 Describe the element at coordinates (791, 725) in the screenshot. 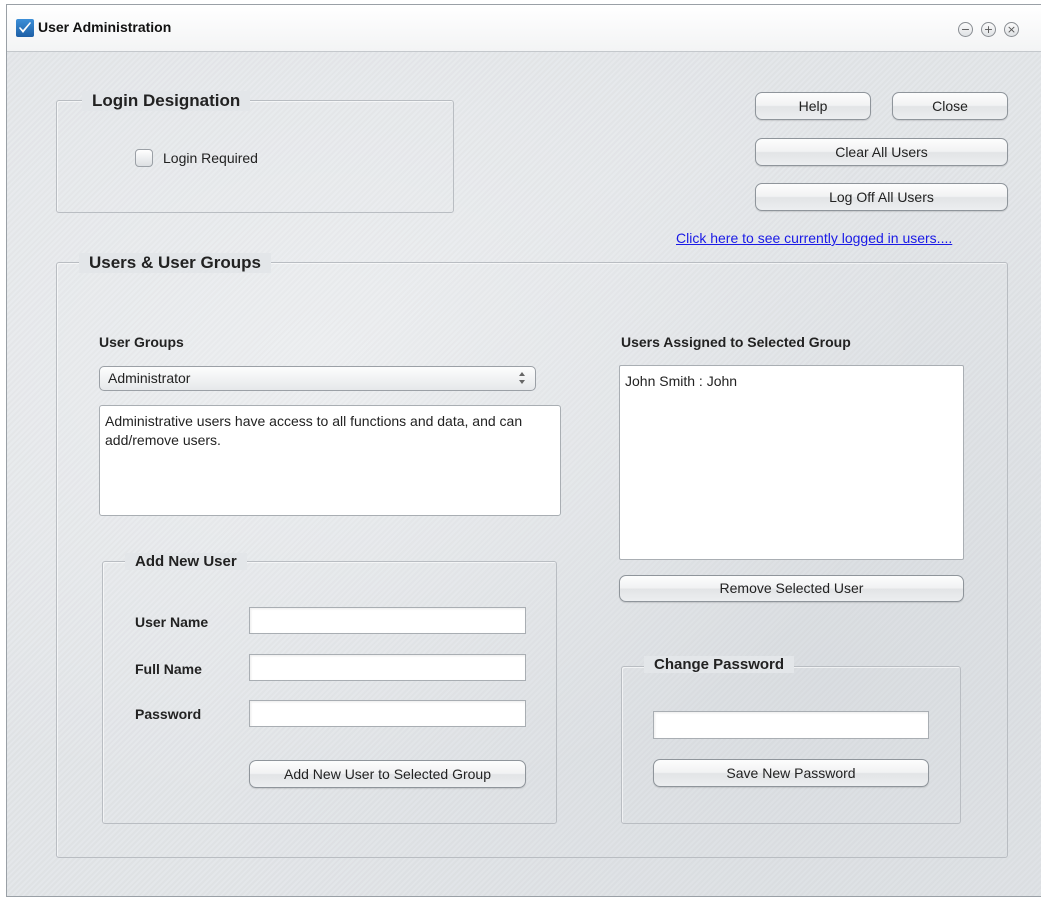

I see `new-password-field` at that location.